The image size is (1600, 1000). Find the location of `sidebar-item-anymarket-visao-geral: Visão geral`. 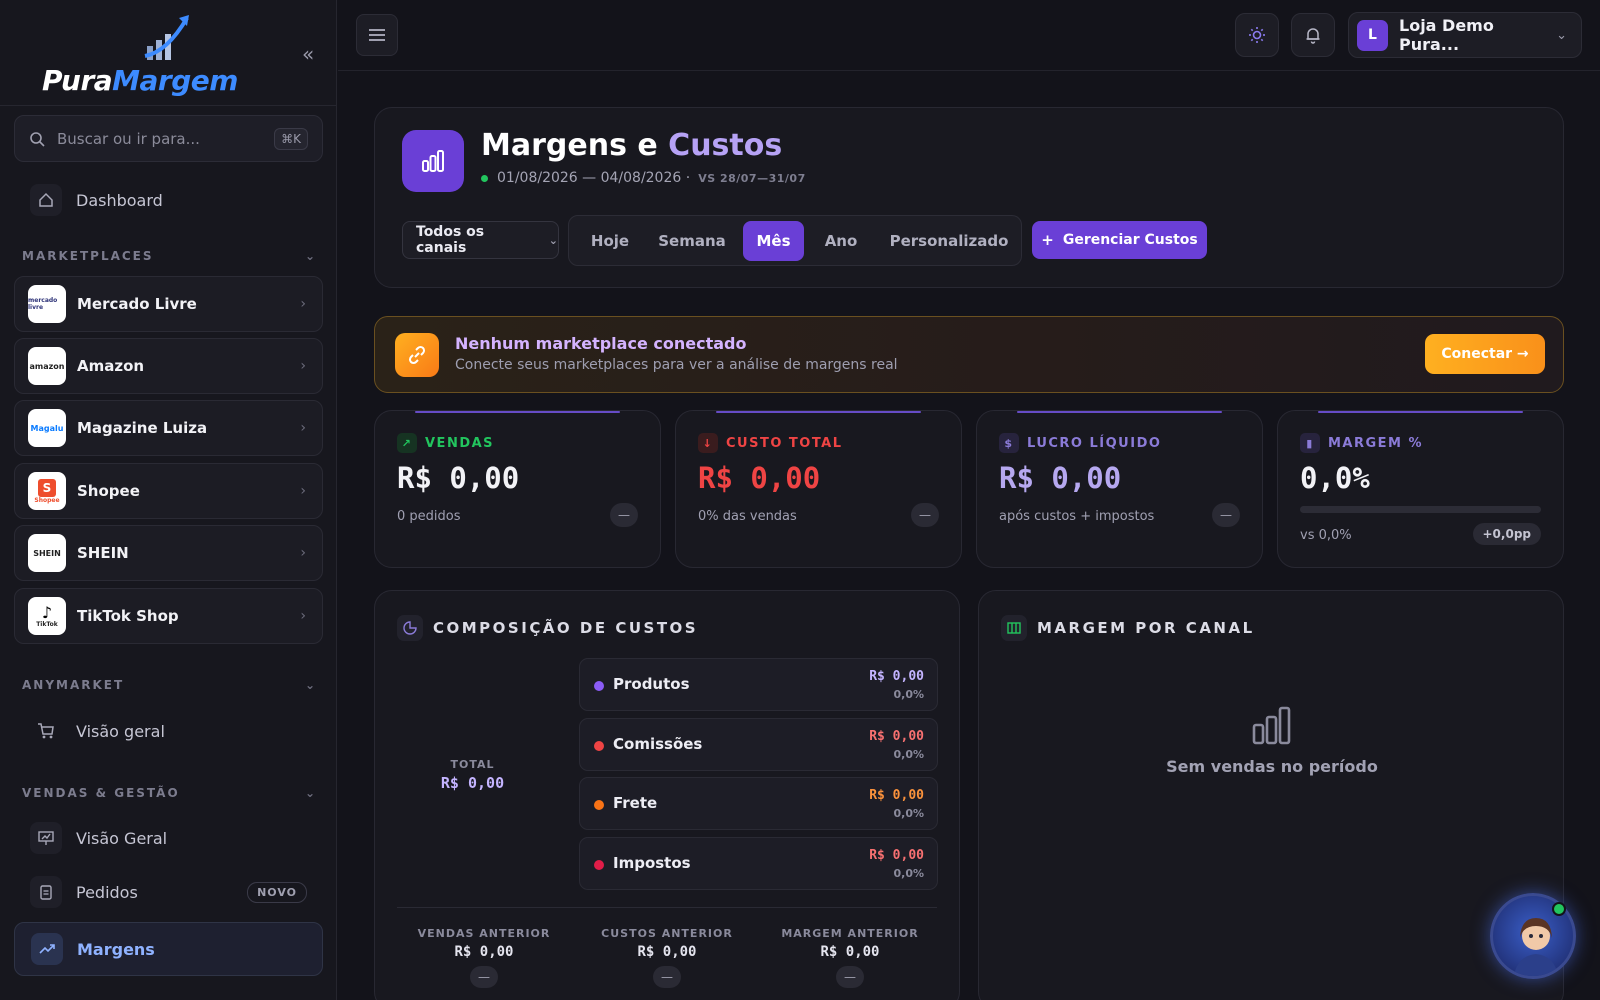

sidebar-item-anymarket-visao-geral: Visão geral is located at coordinates (176, 731).